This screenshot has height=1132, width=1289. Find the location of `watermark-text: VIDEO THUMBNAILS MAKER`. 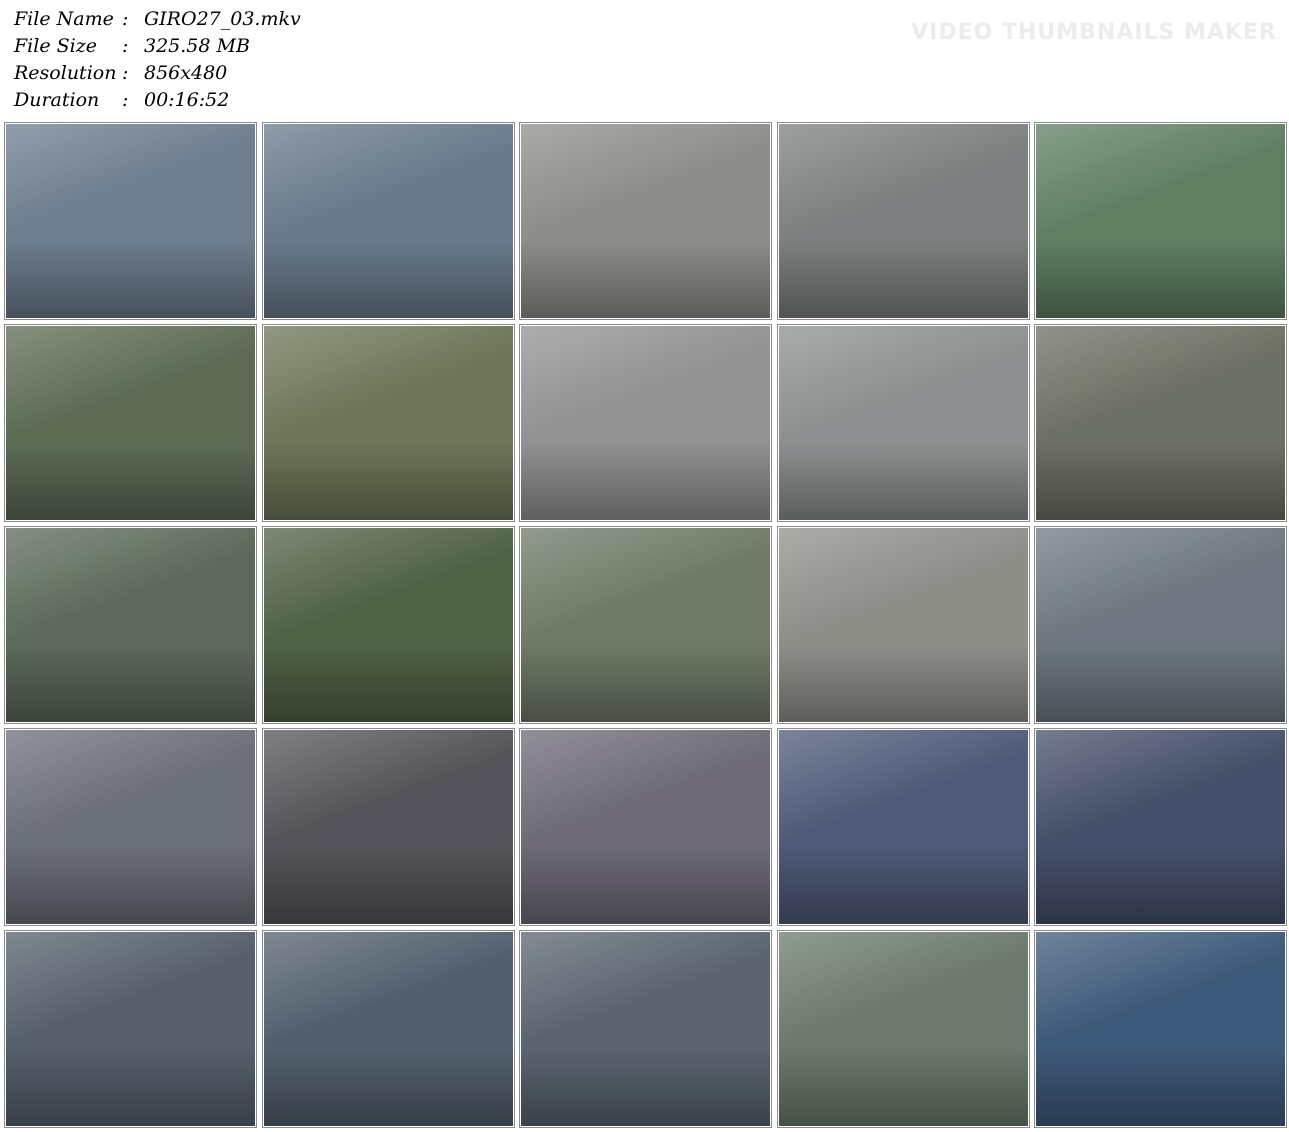

watermark-text: VIDEO THUMBNAILS MAKER is located at coordinates (1094, 32).